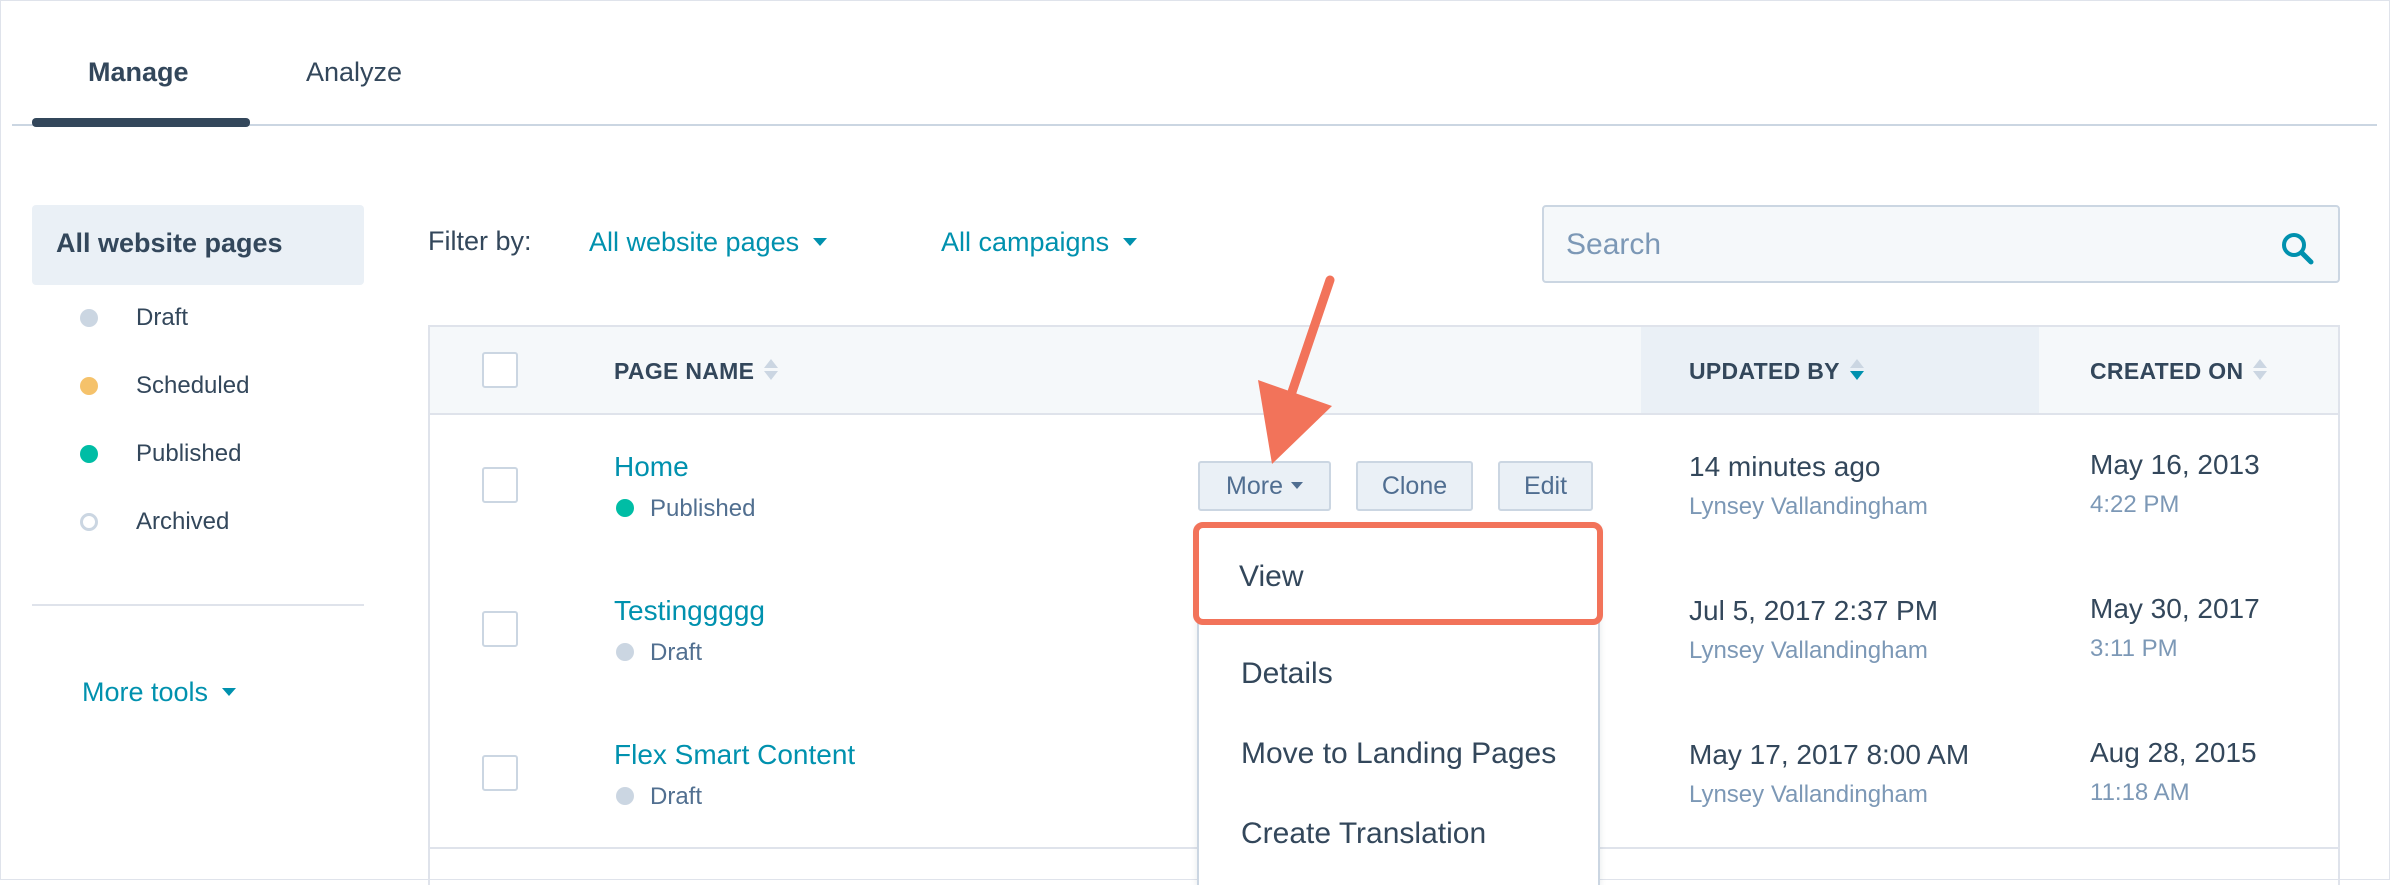 The image size is (2390, 885). I want to click on menu-item-view-label: View, so click(1271, 576).